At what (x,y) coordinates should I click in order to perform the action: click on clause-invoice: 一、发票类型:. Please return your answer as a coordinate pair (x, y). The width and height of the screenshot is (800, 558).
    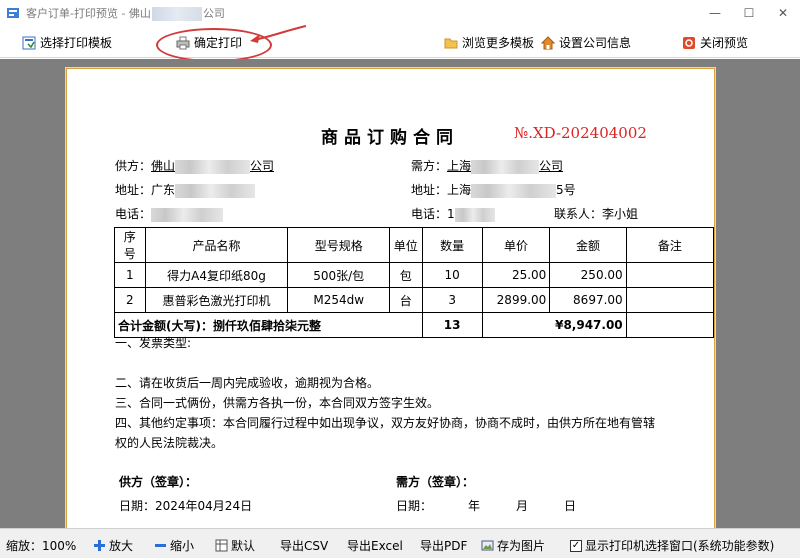
    Looking at the image, I should click on (153, 343).